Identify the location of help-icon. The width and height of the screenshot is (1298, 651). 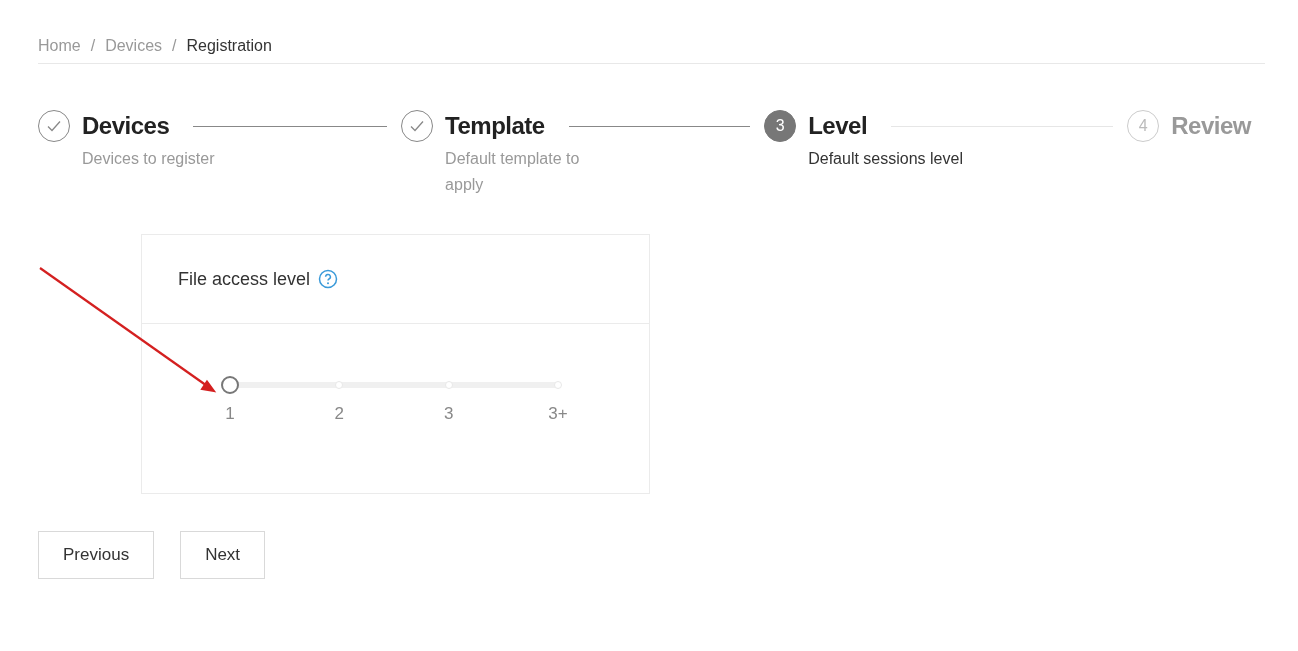
(328, 279).